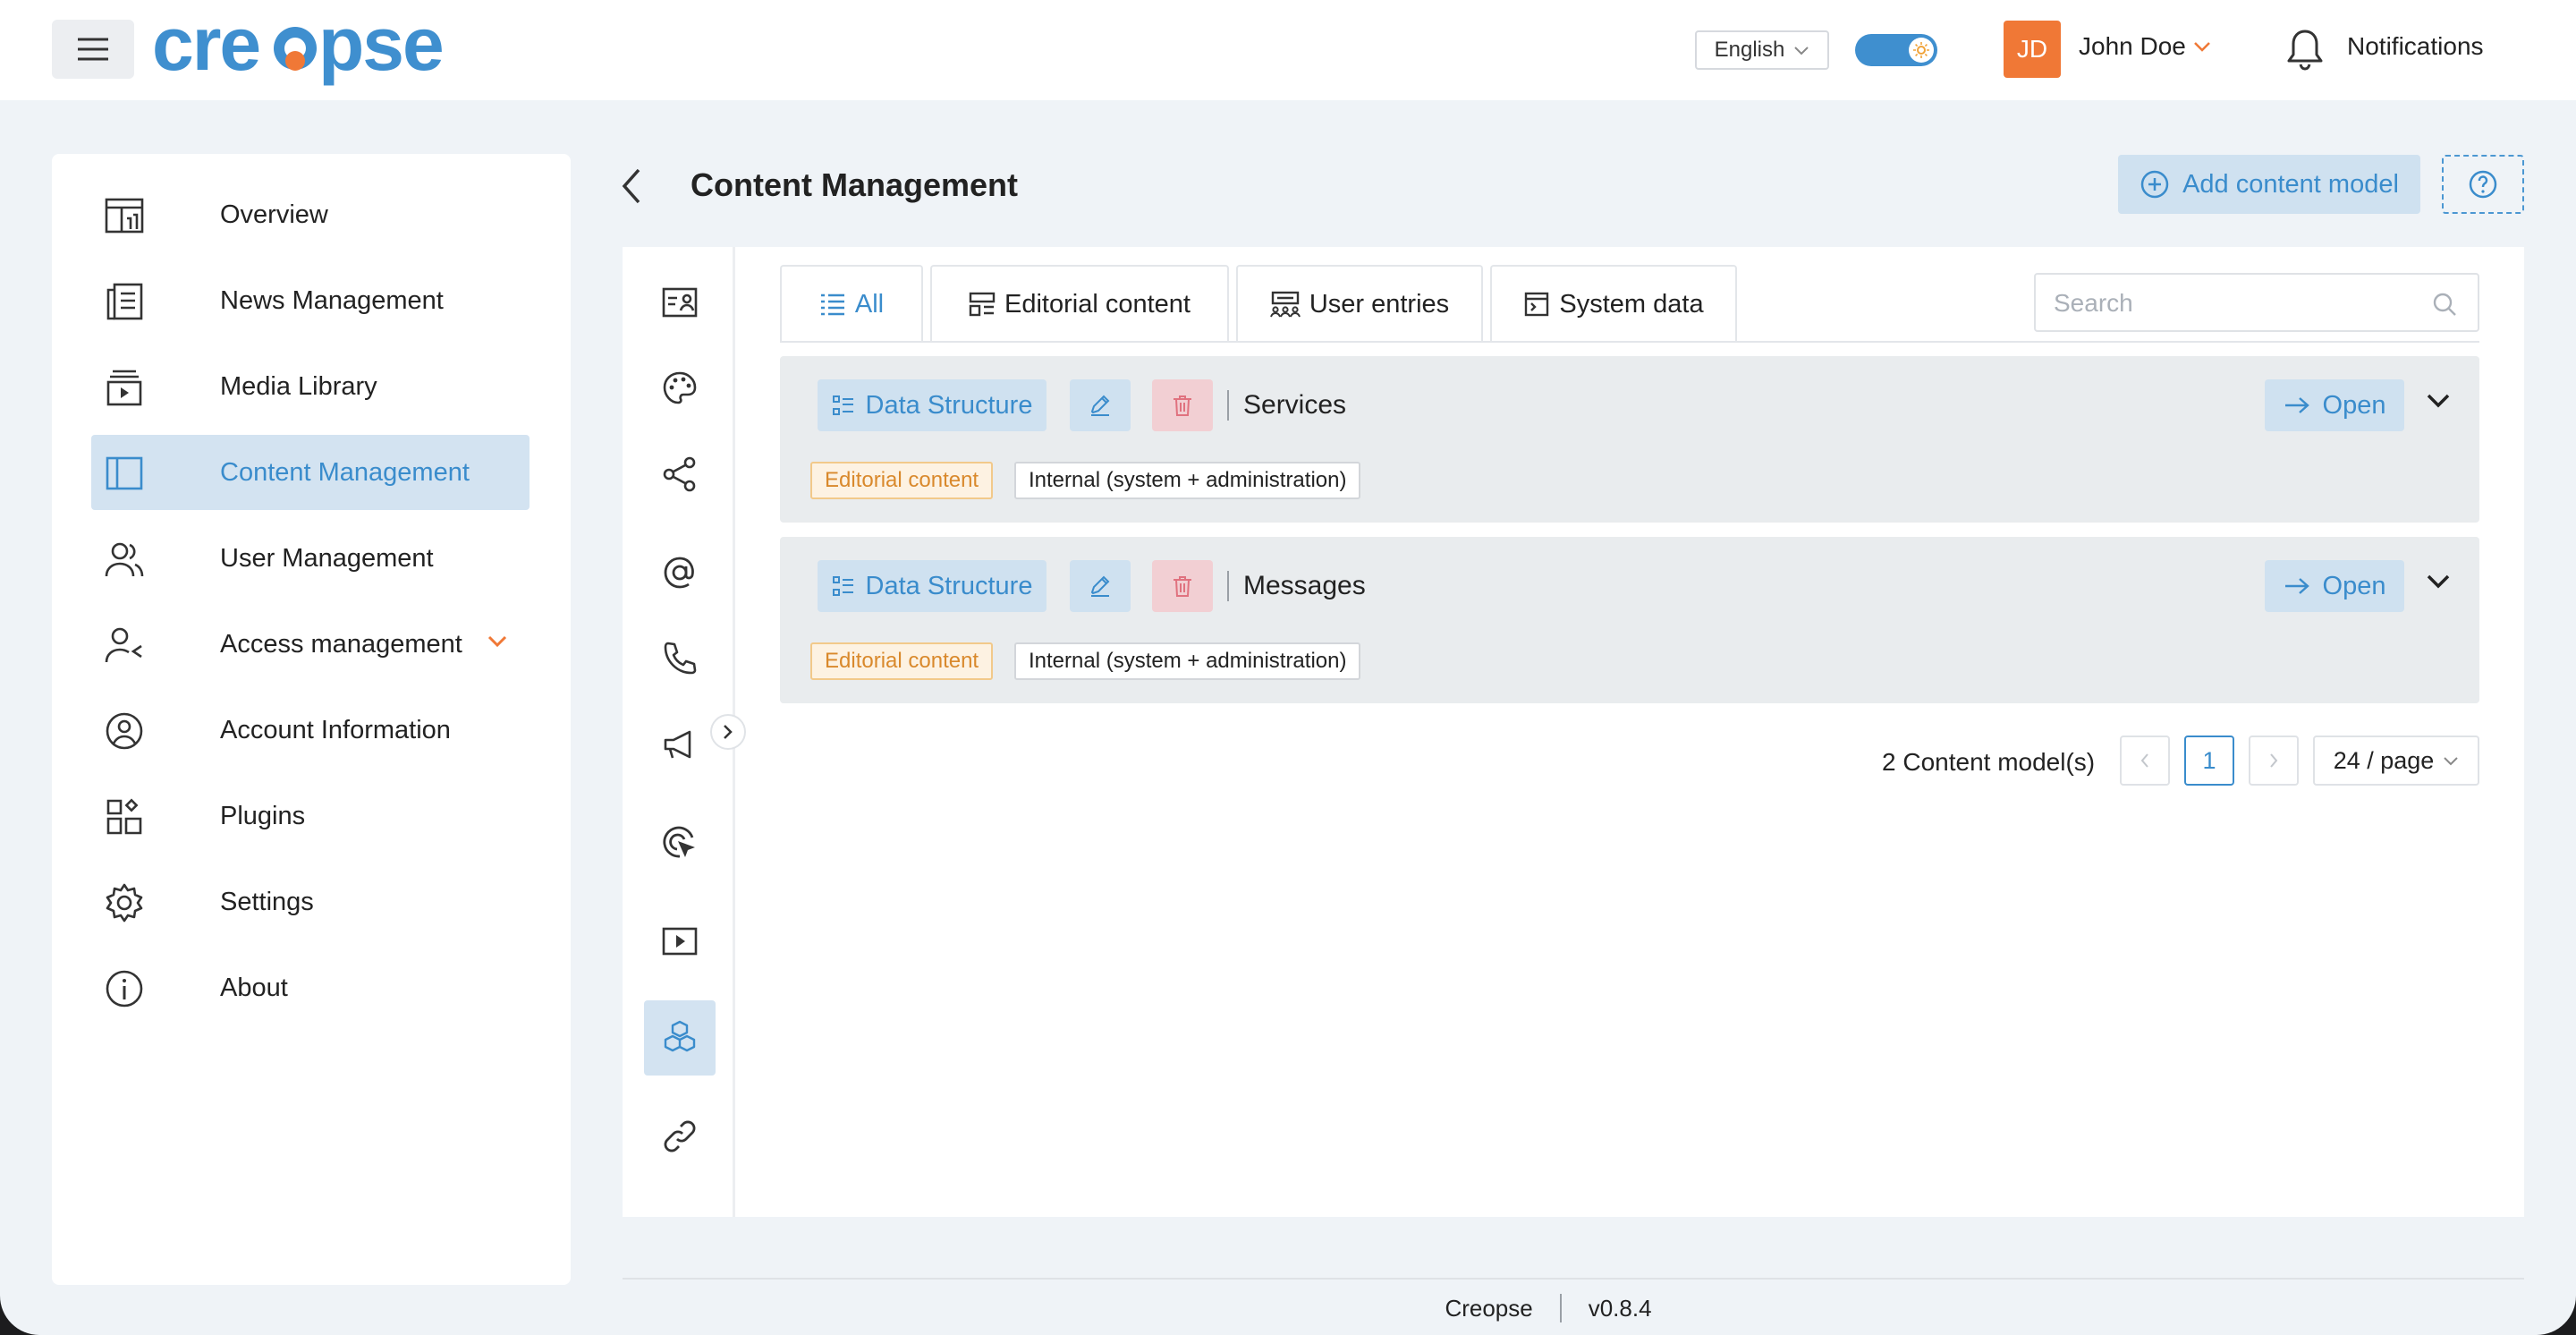 This screenshot has height=1335, width=2576. What do you see at coordinates (680, 941) in the screenshot?
I see `video-icon` at bounding box center [680, 941].